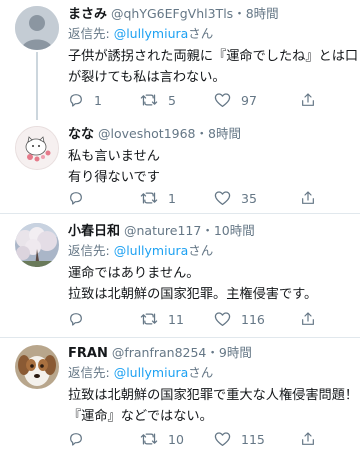 The width and height of the screenshot is (360, 454). Describe the element at coordinates (162, 439) in the screenshot. I see `retweet-button: 10` at that location.